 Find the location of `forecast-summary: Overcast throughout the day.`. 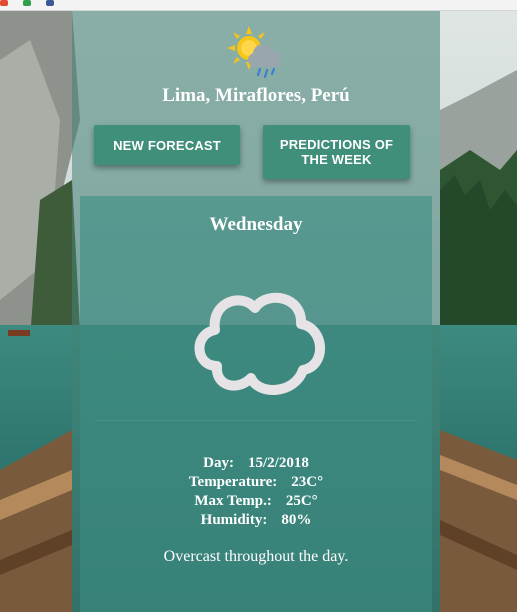

forecast-summary: Overcast throughout the day. is located at coordinates (256, 556).